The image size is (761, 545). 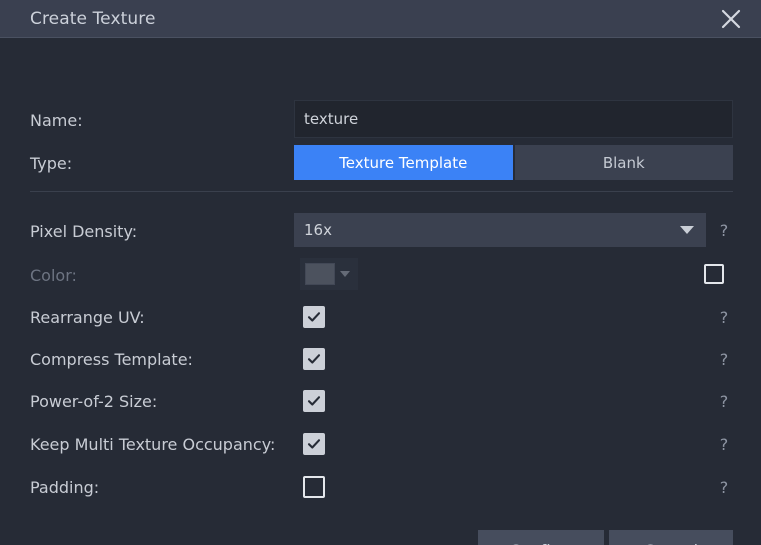 What do you see at coordinates (500, 230) in the screenshot?
I see `pixel-density-dropdown: 16x` at bounding box center [500, 230].